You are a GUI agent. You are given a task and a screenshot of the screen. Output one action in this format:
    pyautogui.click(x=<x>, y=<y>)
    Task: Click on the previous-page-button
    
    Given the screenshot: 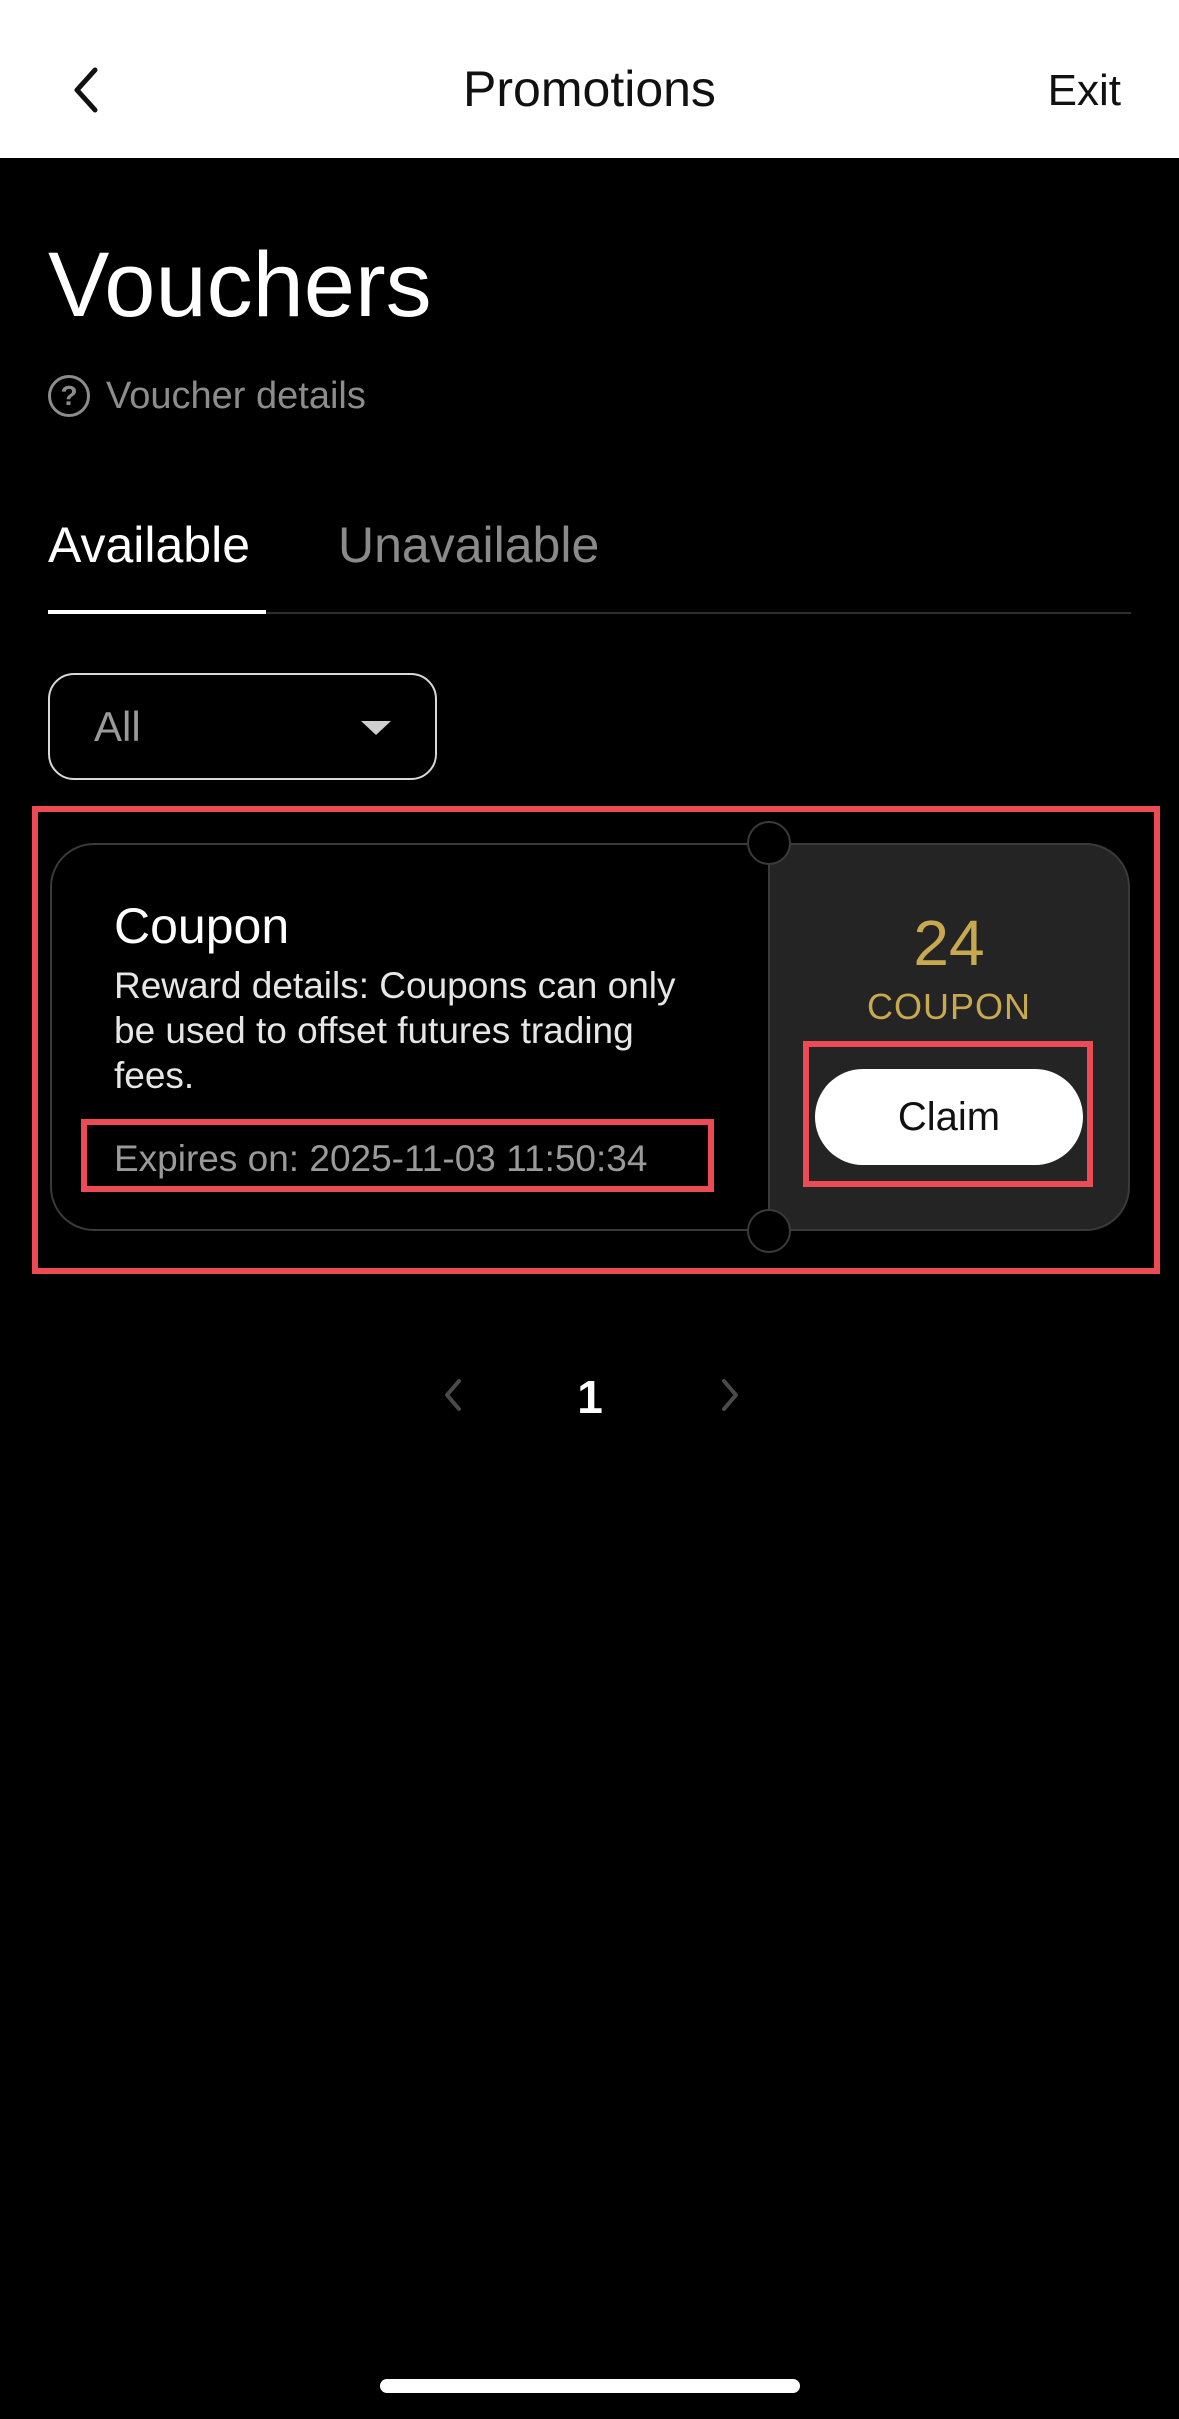 What is the action you would take?
    pyautogui.click(x=453, y=1395)
    